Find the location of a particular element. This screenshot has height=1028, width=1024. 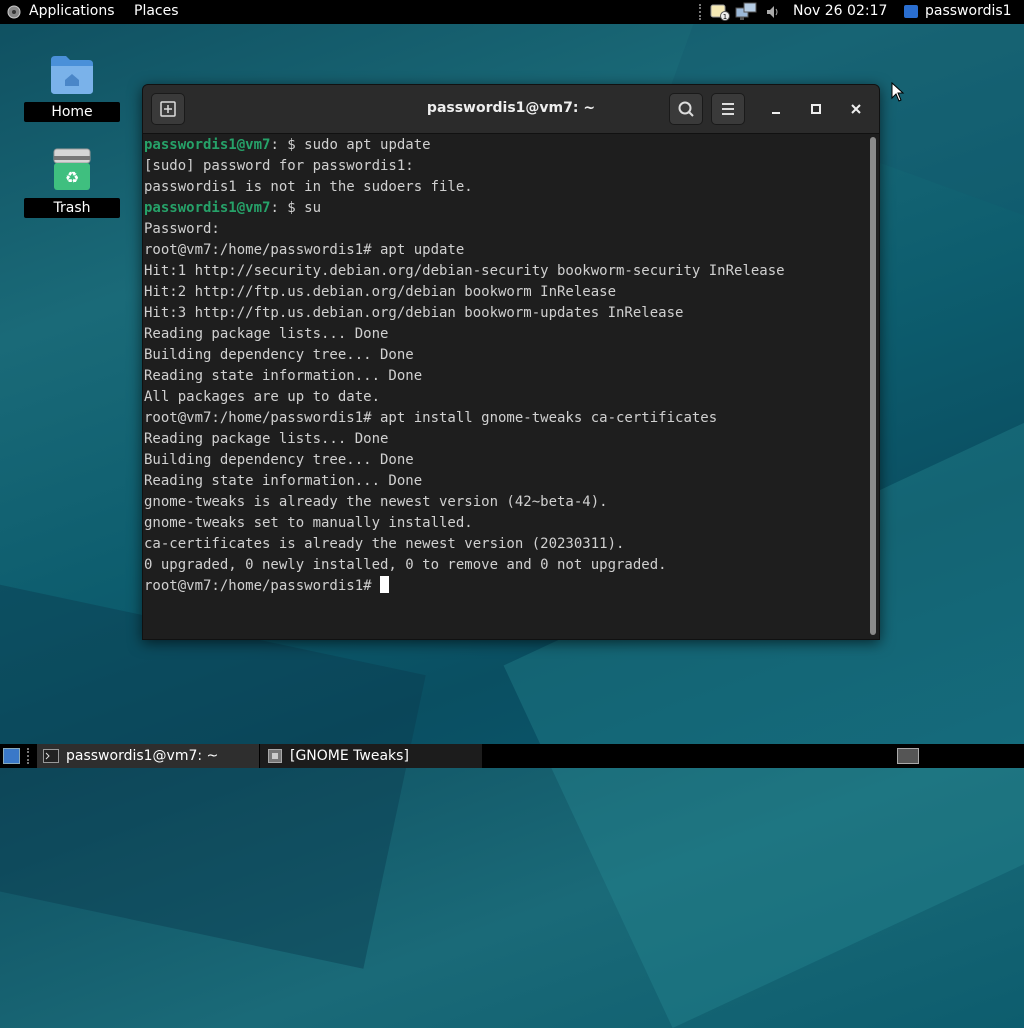

update-notifier-icon: 1 is located at coordinates (721, 12).